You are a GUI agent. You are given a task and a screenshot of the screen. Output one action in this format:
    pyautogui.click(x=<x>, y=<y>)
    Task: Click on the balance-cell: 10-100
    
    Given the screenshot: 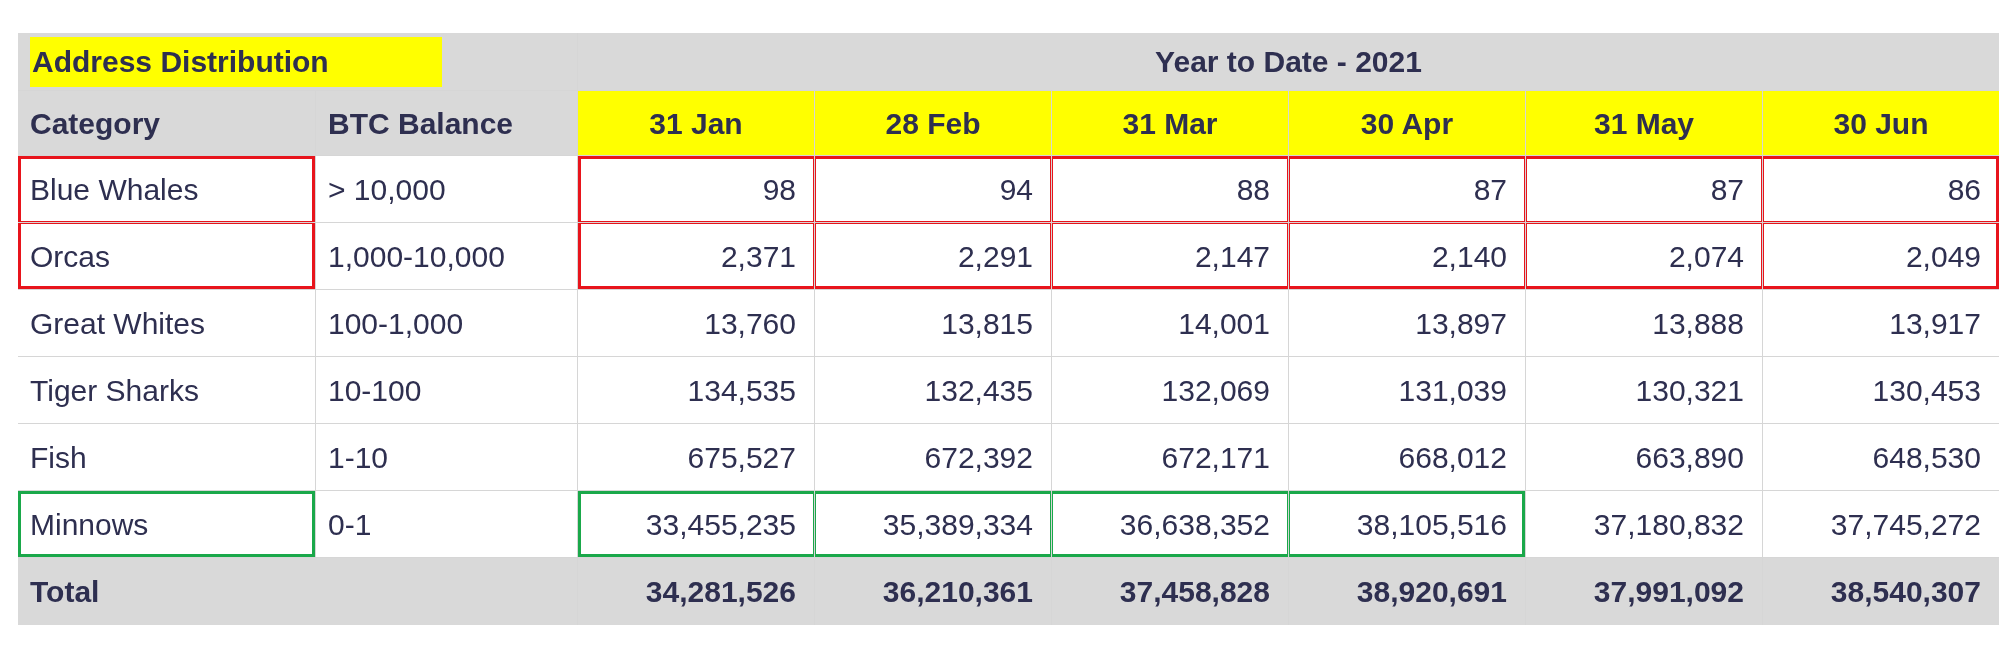 What is the action you would take?
    pyautogui.click(x=446, y=390)
    